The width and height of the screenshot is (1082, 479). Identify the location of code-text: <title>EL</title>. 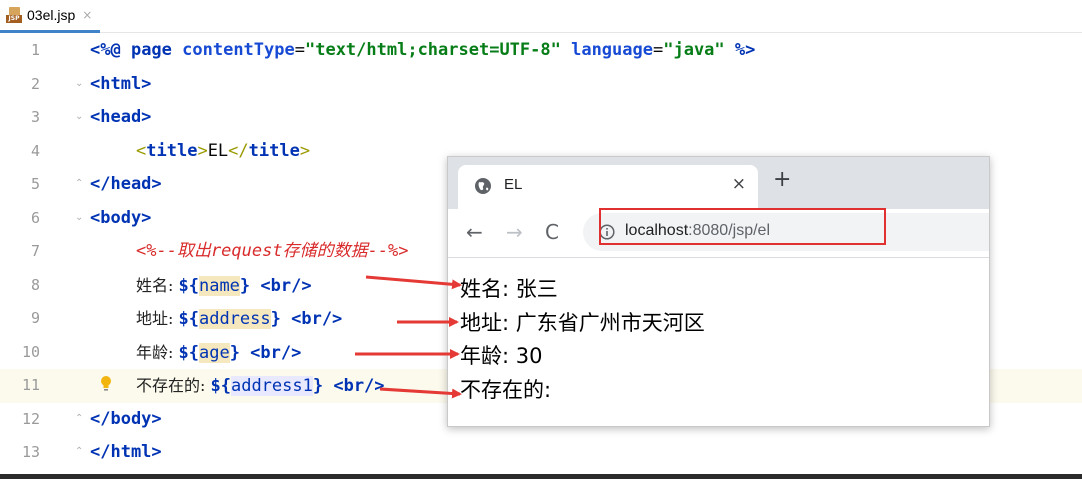
(223, 150).